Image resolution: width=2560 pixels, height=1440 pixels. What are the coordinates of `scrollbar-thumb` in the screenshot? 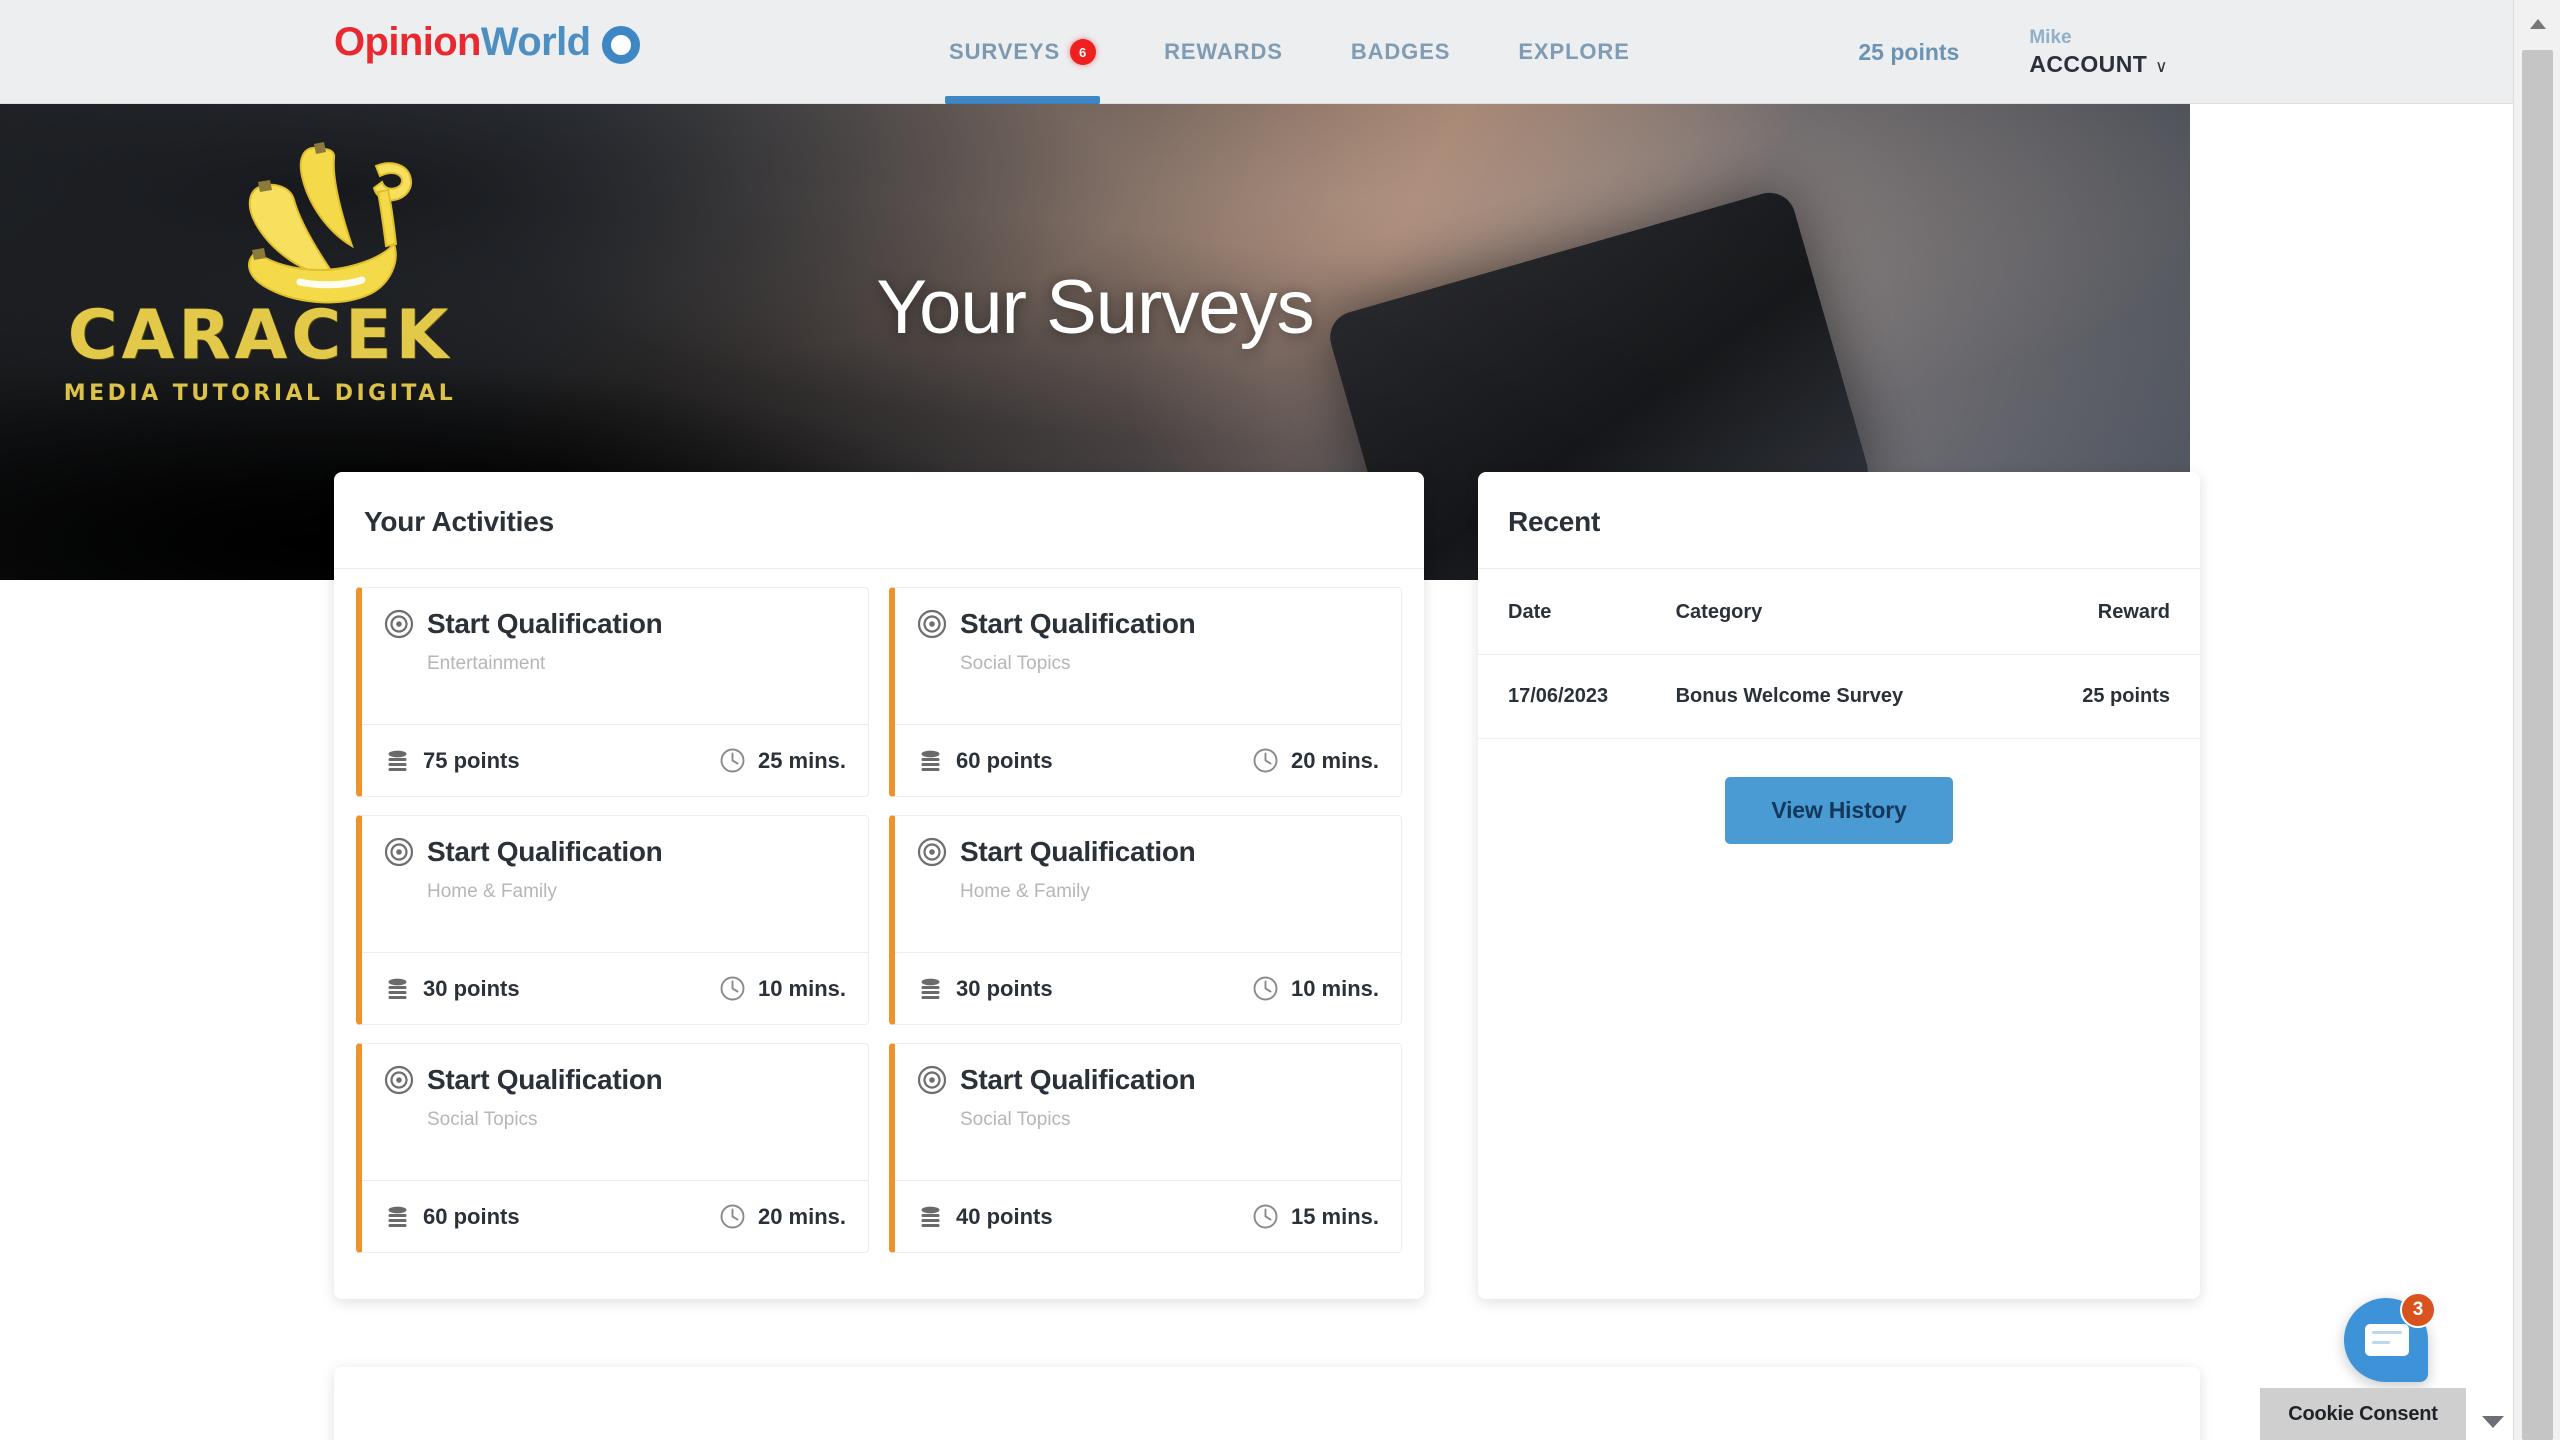 It's located at (2537, 745).